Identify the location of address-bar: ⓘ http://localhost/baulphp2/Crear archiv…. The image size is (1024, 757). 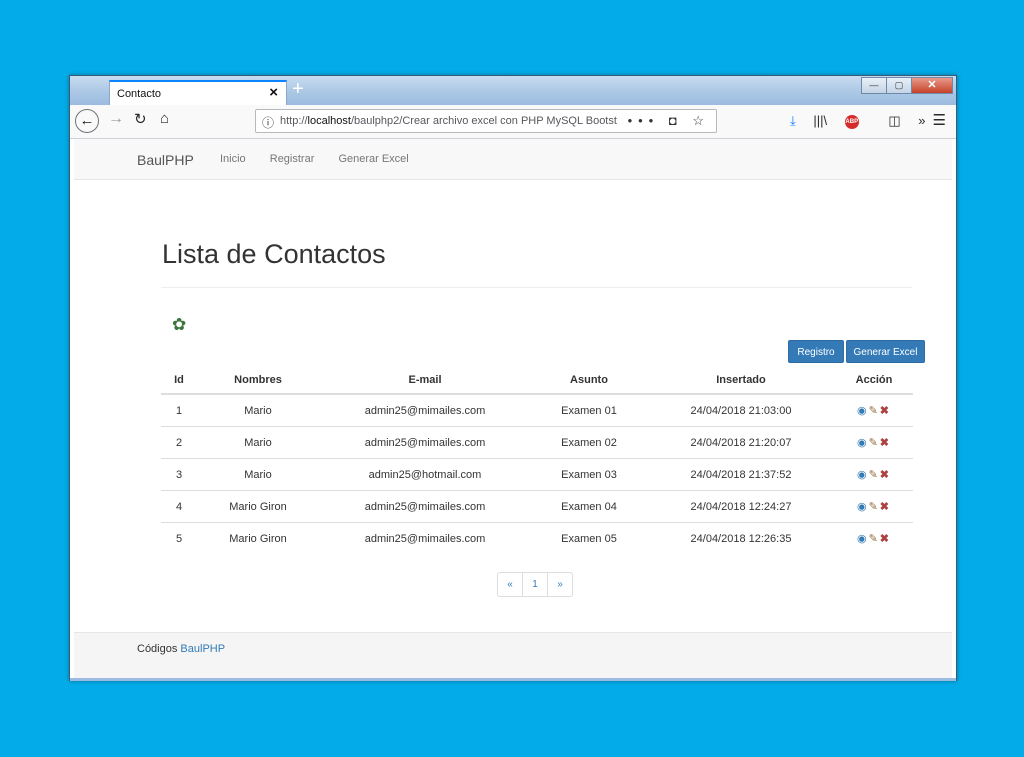
(486, 121).